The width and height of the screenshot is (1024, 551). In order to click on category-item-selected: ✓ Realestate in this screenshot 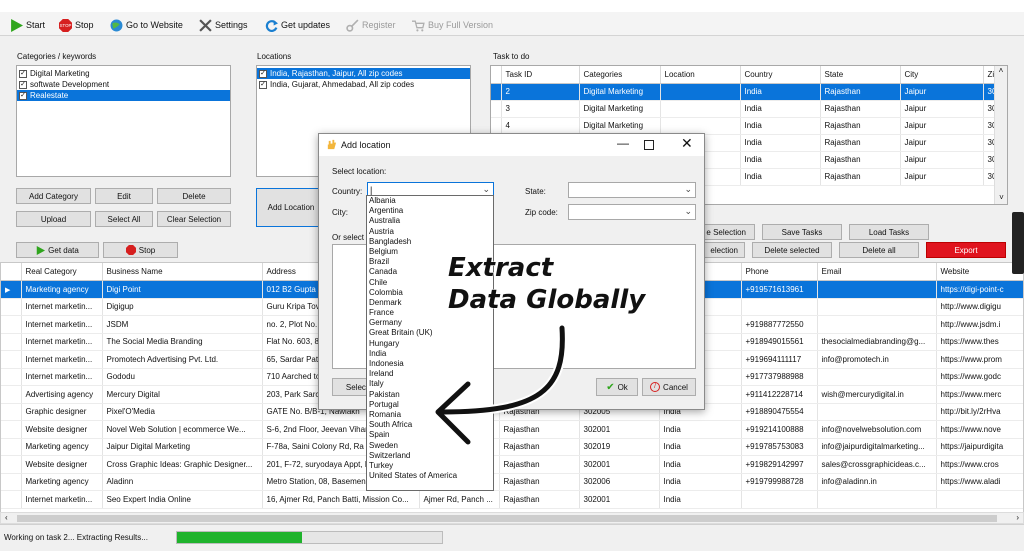, I will do `click(123, 95)`.